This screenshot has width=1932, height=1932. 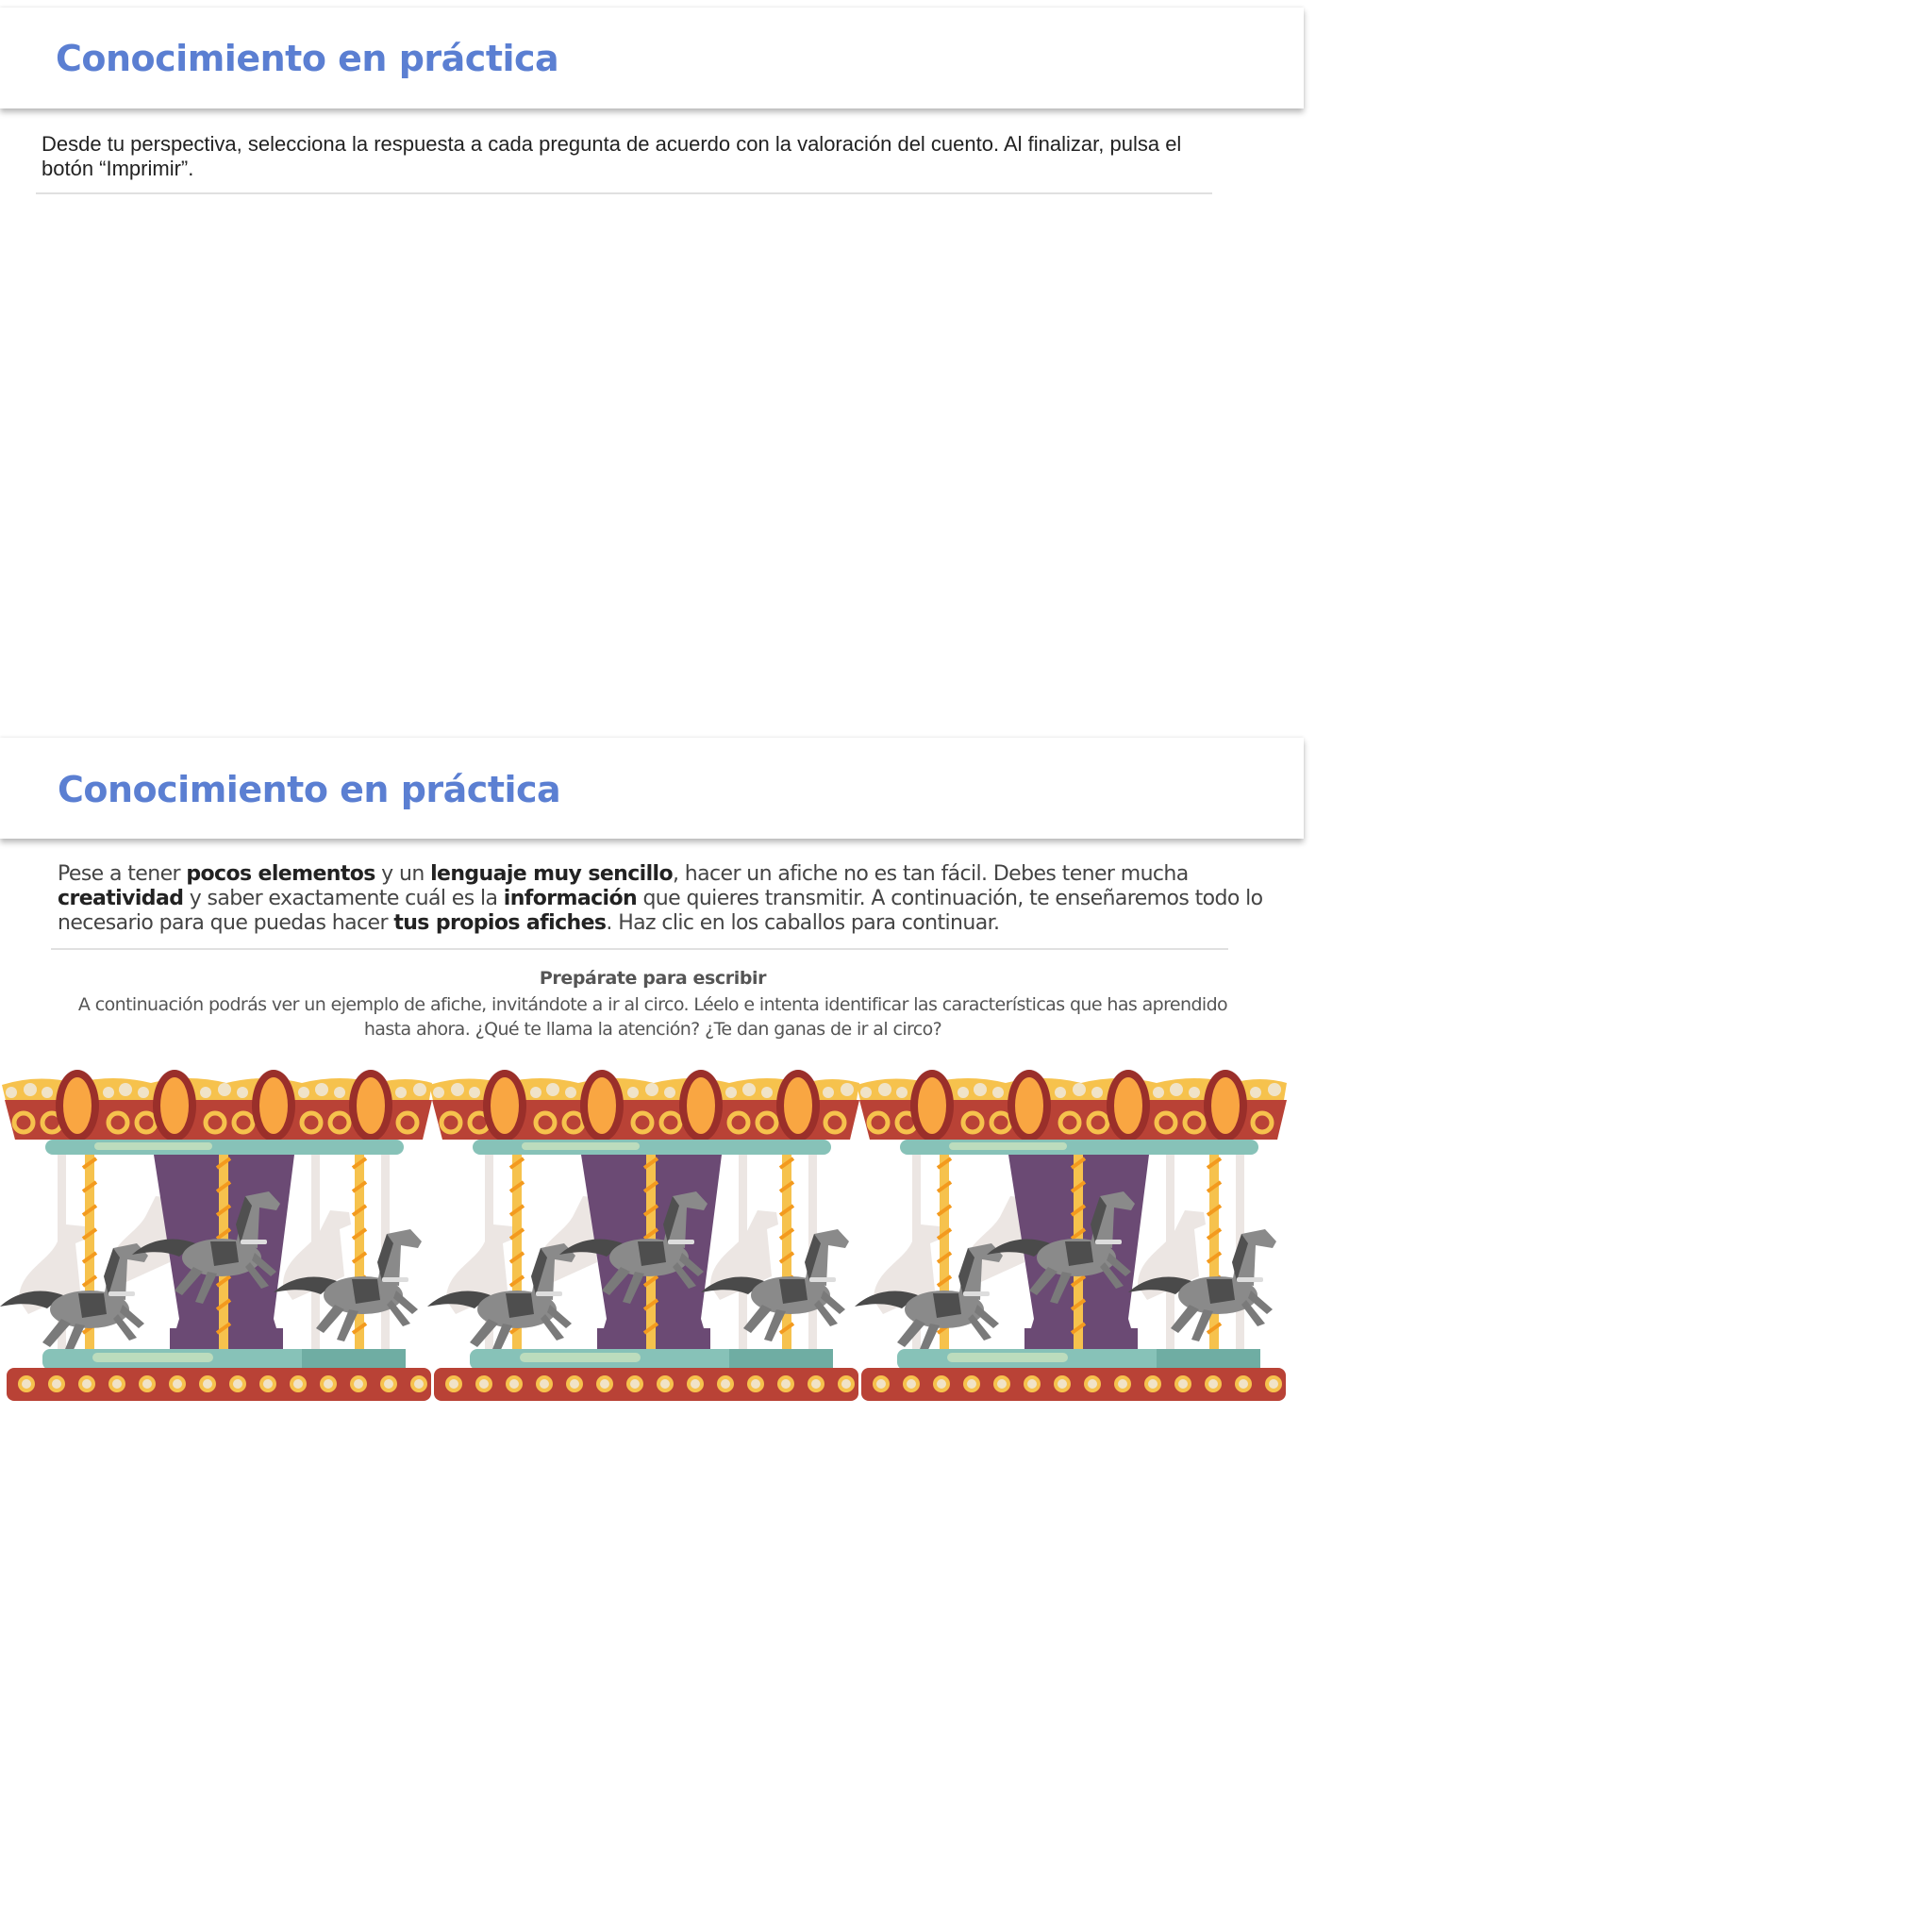 What do you see at coordinates (571, 899) in the screenshot?
I see `paragraph-bold-text: información` at bounding box center [571, 899].